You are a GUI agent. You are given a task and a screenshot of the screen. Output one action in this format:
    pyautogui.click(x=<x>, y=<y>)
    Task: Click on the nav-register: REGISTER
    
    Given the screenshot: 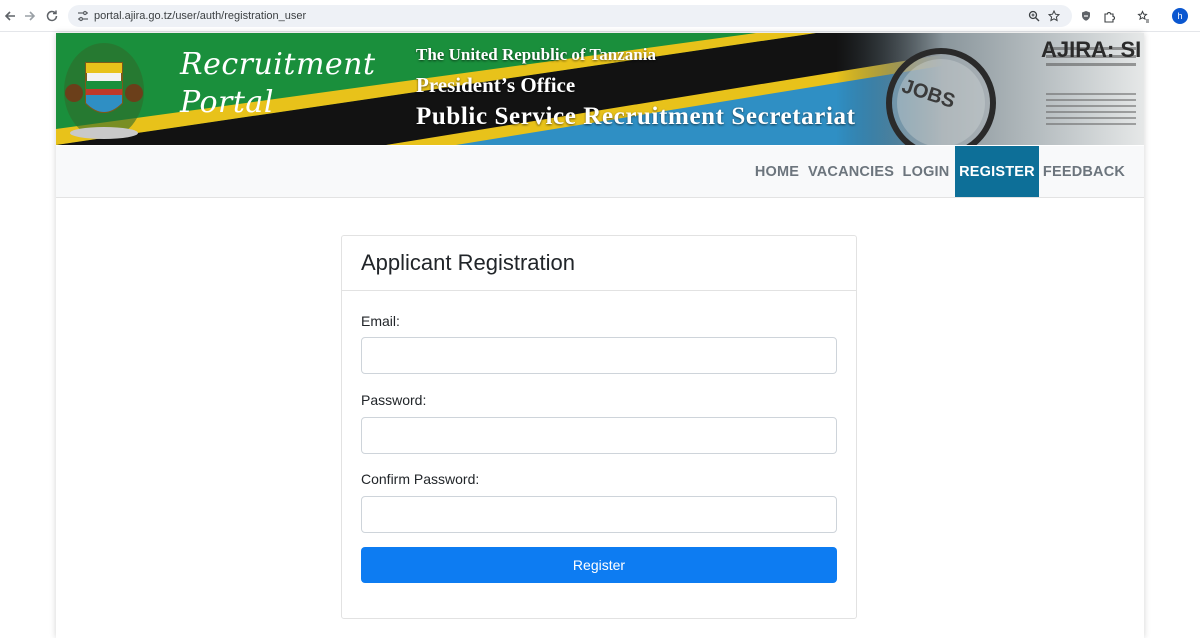 What is the action you would take?
    pyautogui.click(x=997, y=171)
    